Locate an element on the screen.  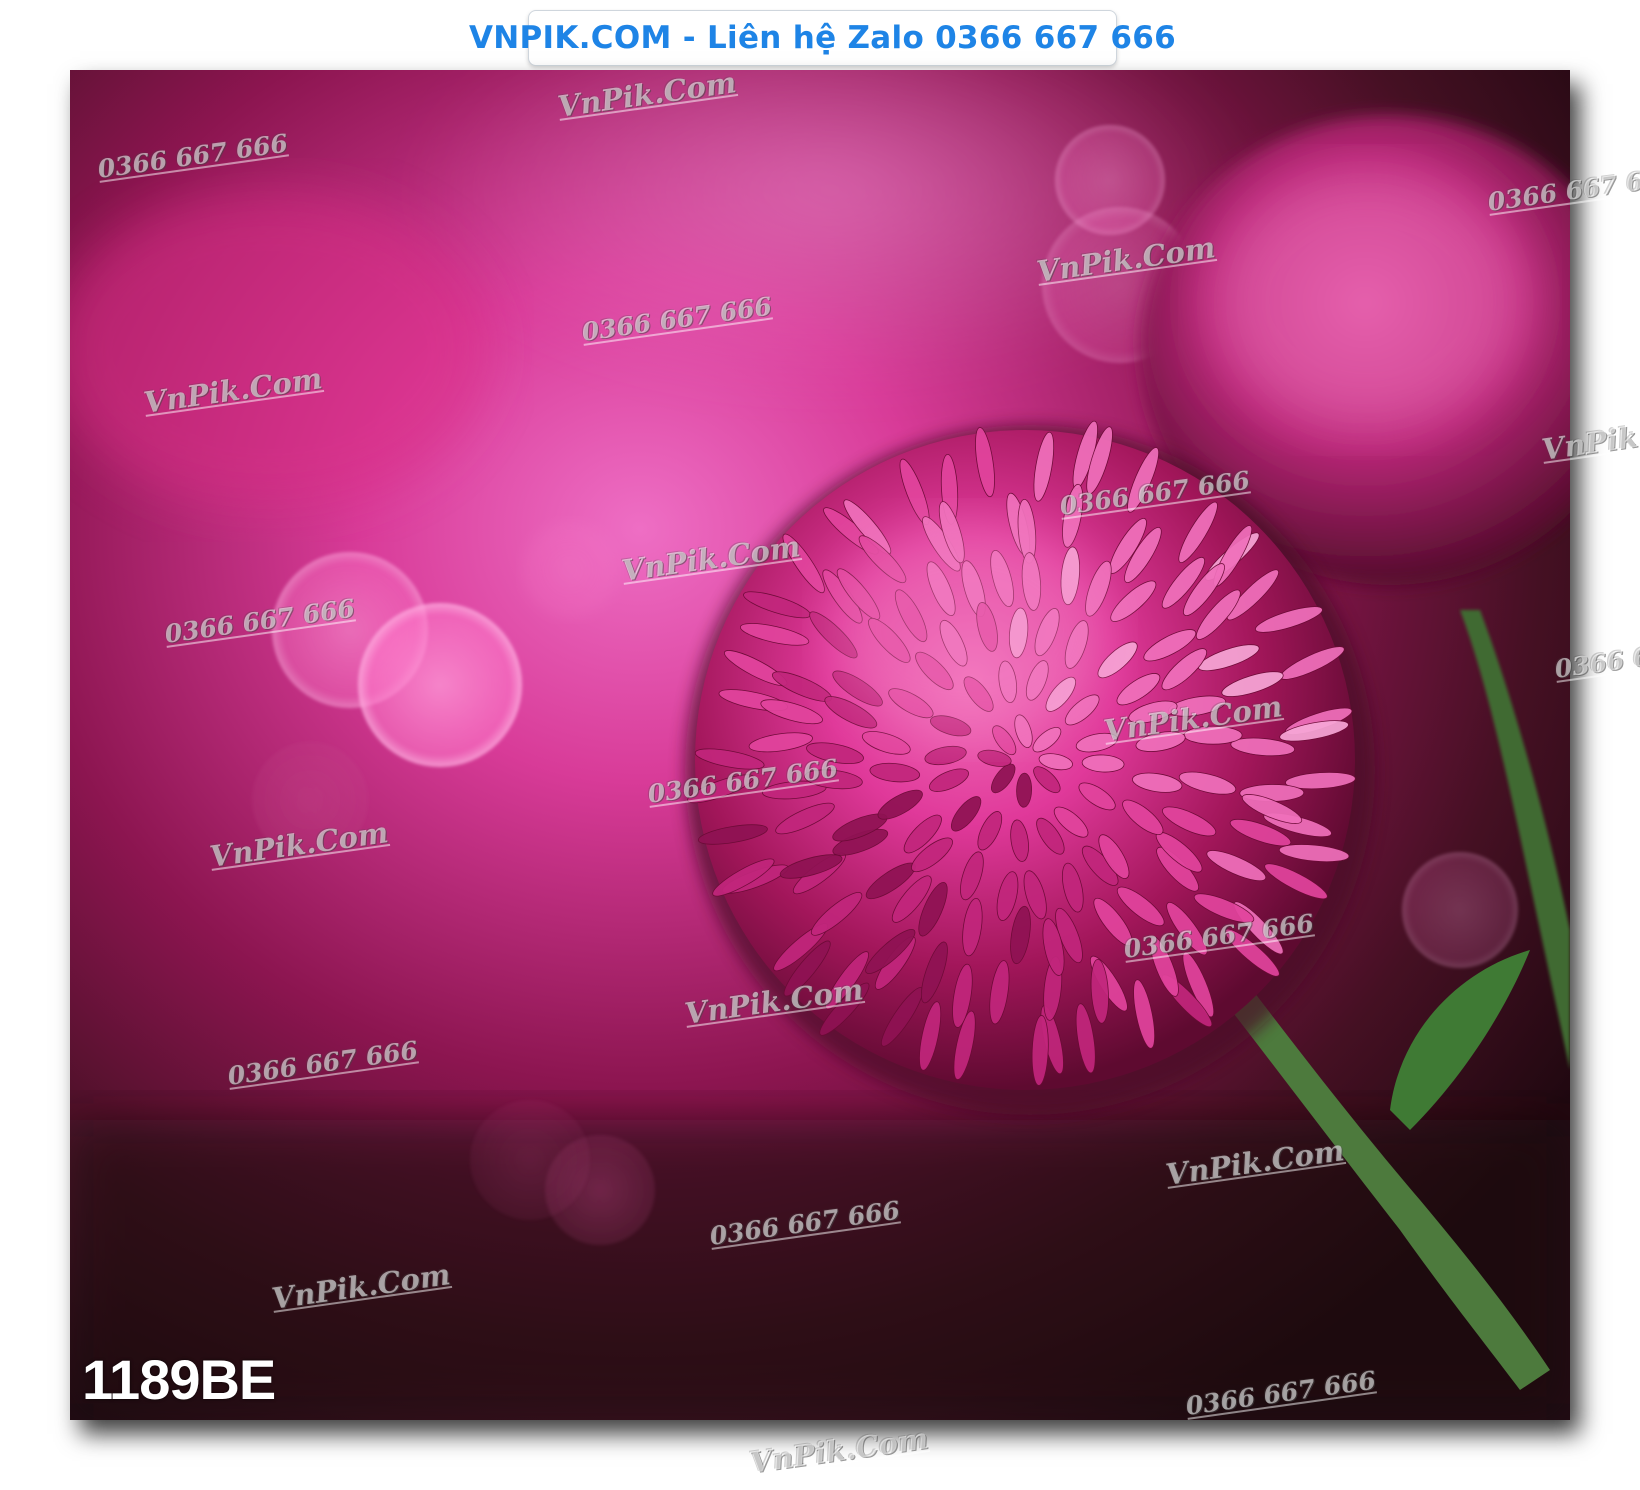
product-code: 1189BE is located at coordinates (179, 1379).